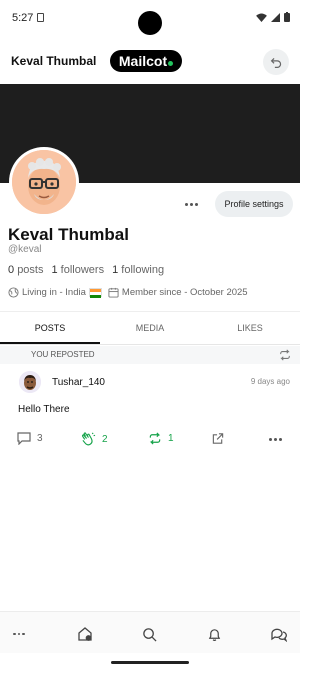  Describe the element at coordinates (82, 270) in the screenshot. I see `followers-label: followers` at that location.